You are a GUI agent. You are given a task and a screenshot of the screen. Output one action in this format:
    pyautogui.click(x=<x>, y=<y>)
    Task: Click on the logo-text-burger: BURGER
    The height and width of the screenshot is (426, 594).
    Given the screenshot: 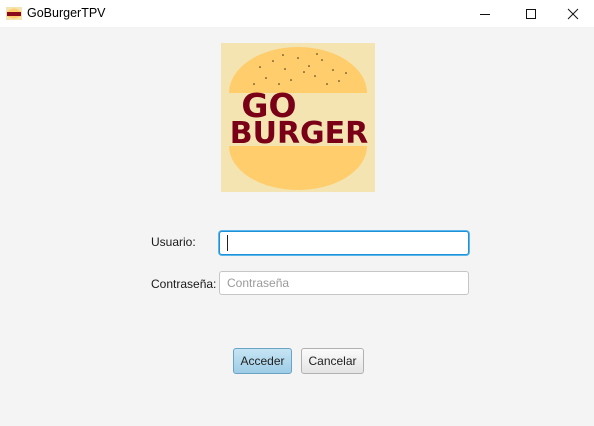 What is the action you would take?
    pyautogui.click(x=299, y=133)
    